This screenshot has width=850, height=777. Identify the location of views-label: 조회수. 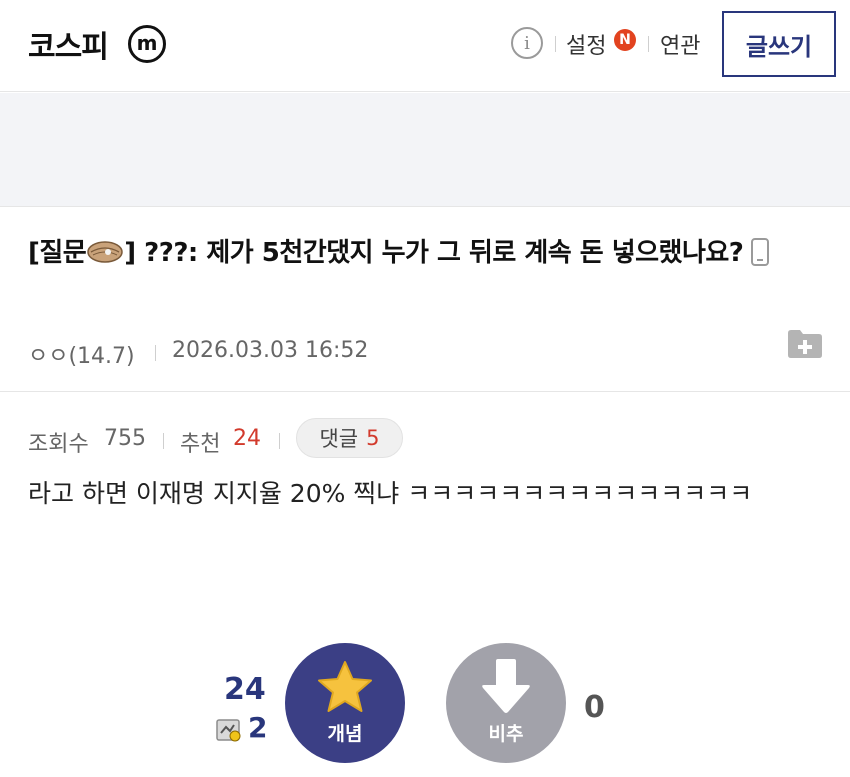
(58, 444).